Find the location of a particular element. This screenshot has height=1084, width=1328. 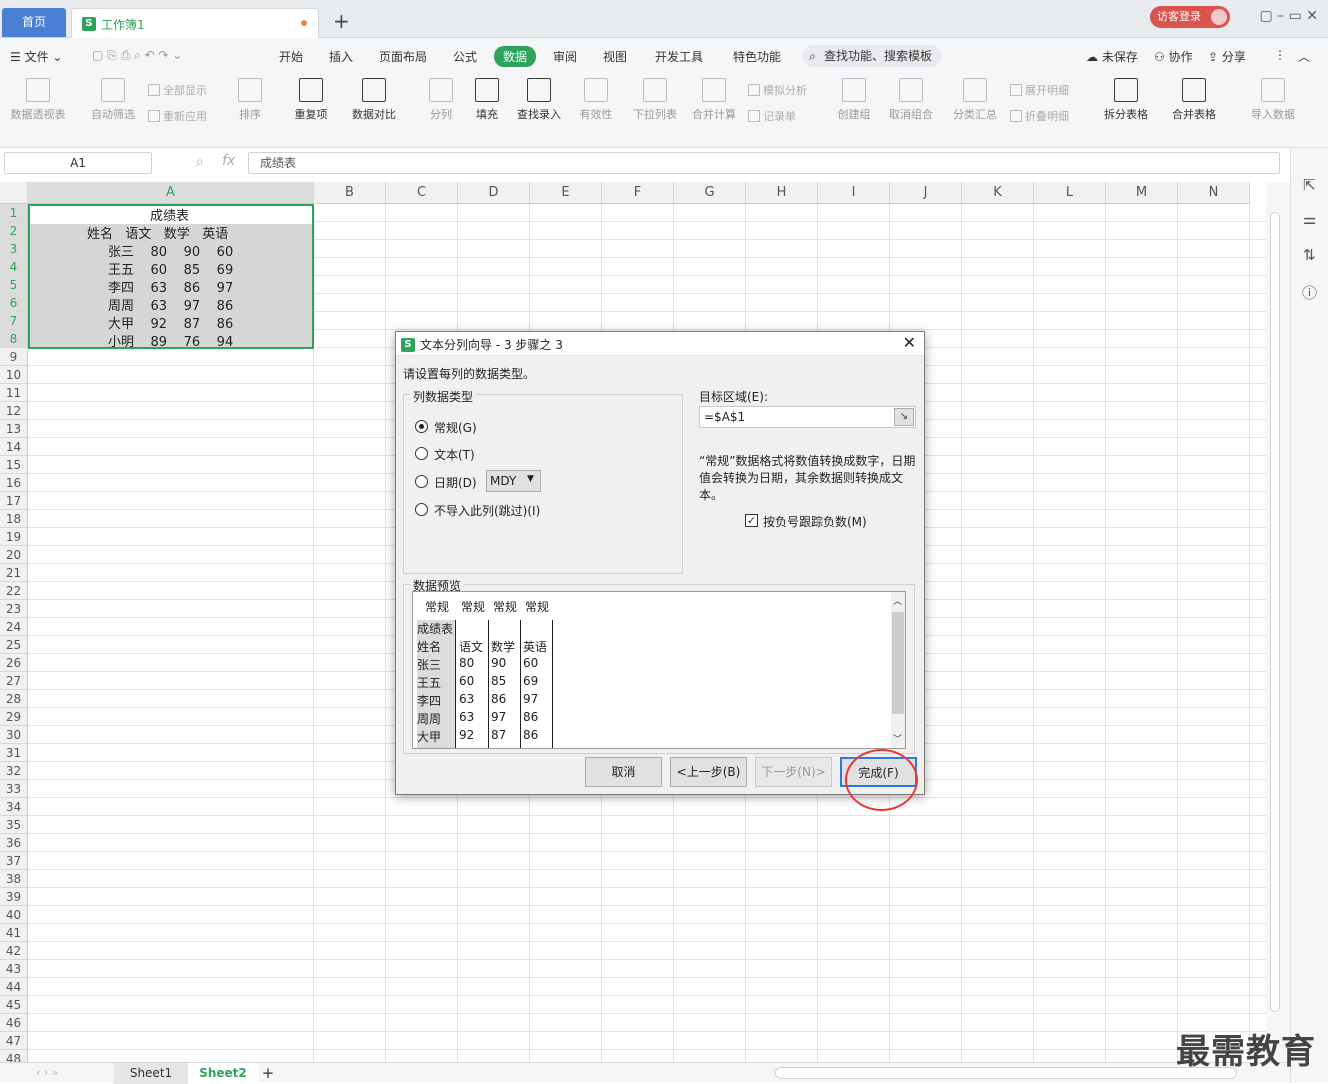

collab-button: ⚇ 协作 is located at coordinates (1173, 56).